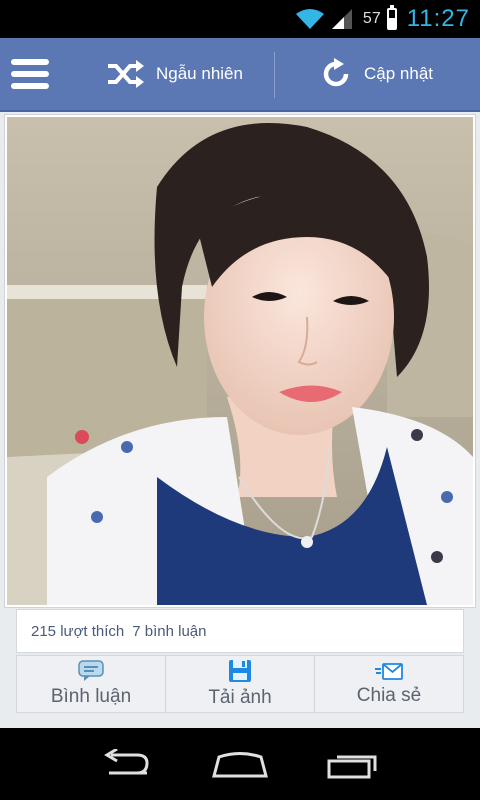 The height and width of the screenshot is (800, 480). I want to click on random-label: Ngẫu nhiên, so click(199, 73).